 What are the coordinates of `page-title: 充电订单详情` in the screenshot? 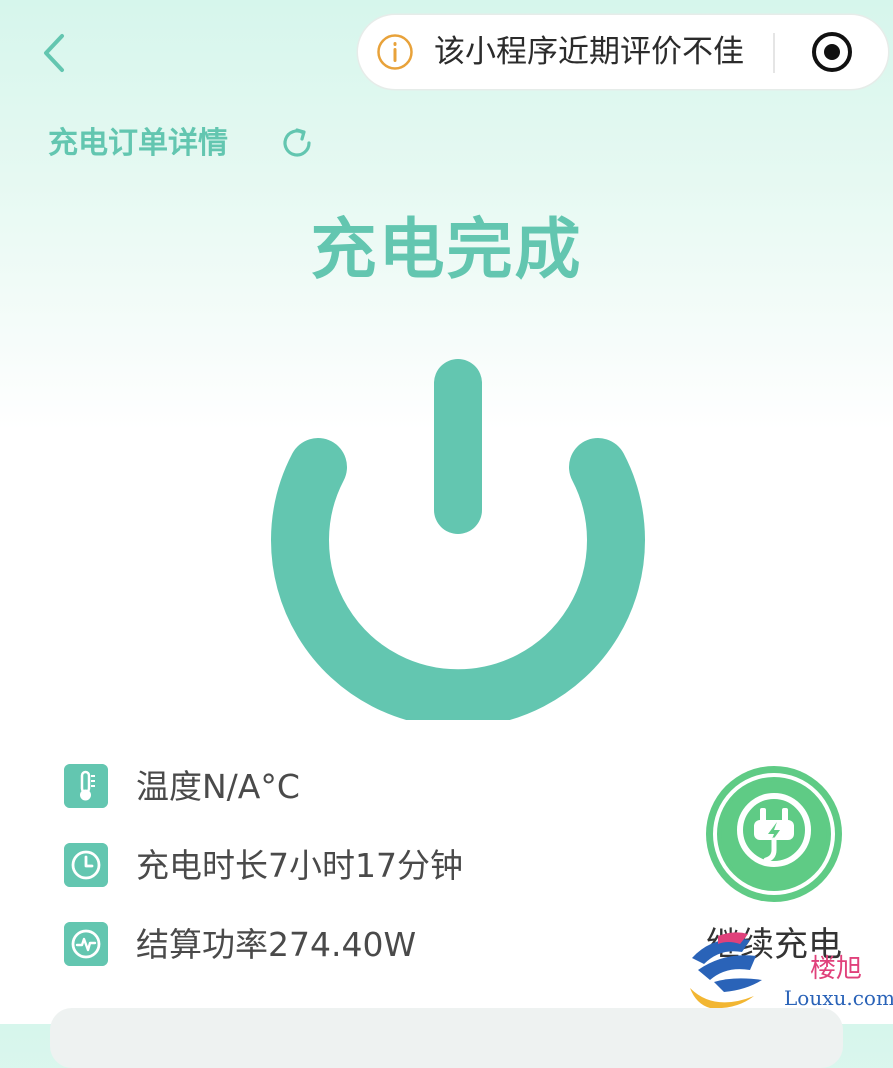 It's located at (138, 143).